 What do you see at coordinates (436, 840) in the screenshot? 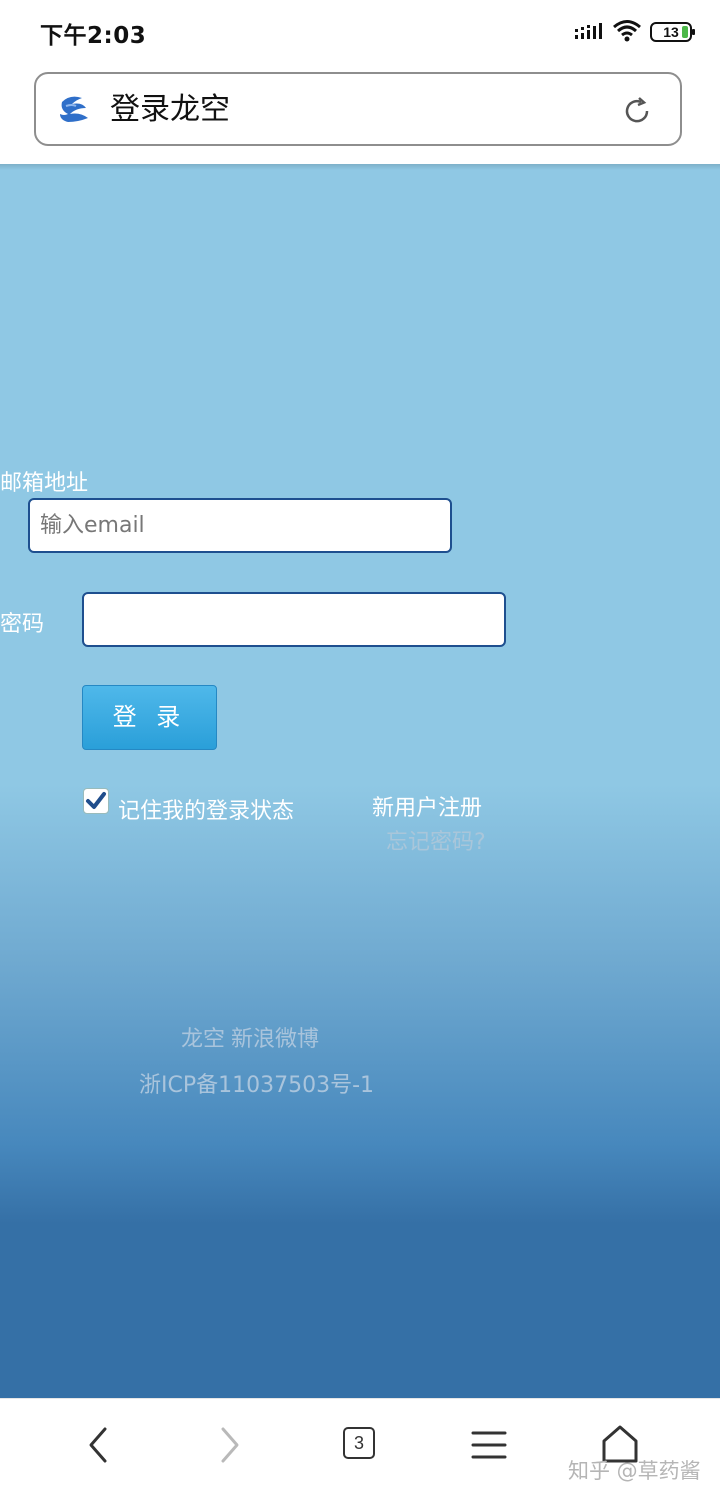
I see `forgot-password-link: 忘记密码?` at bounding box center [436, 840].